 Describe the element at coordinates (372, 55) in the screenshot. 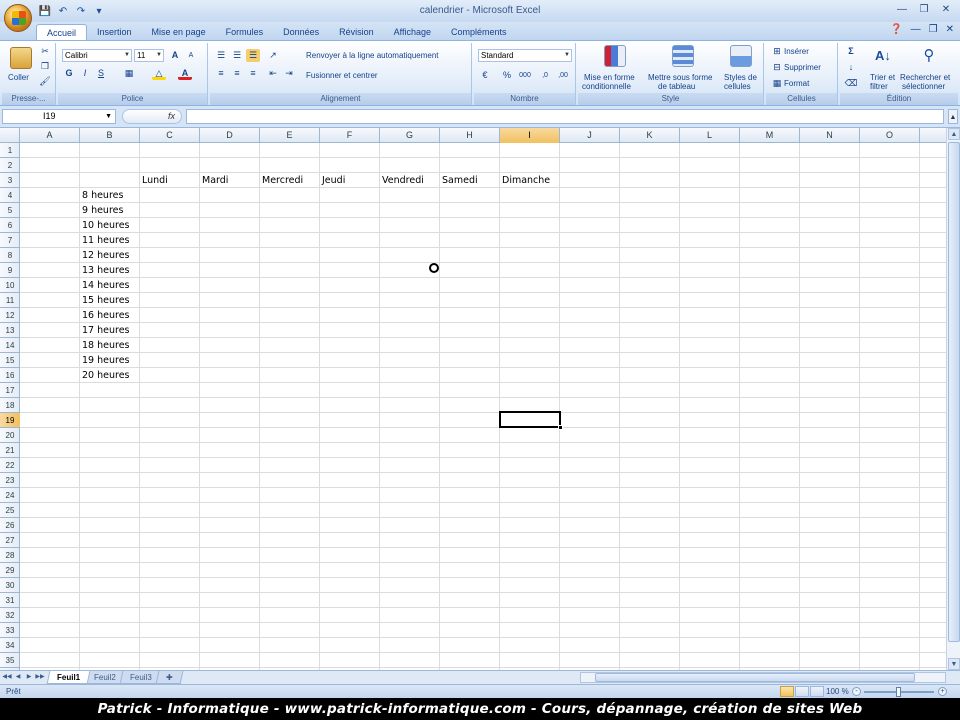

I see `wrap-text-button: Renvoyer à la ligne automatiquement` at that location.